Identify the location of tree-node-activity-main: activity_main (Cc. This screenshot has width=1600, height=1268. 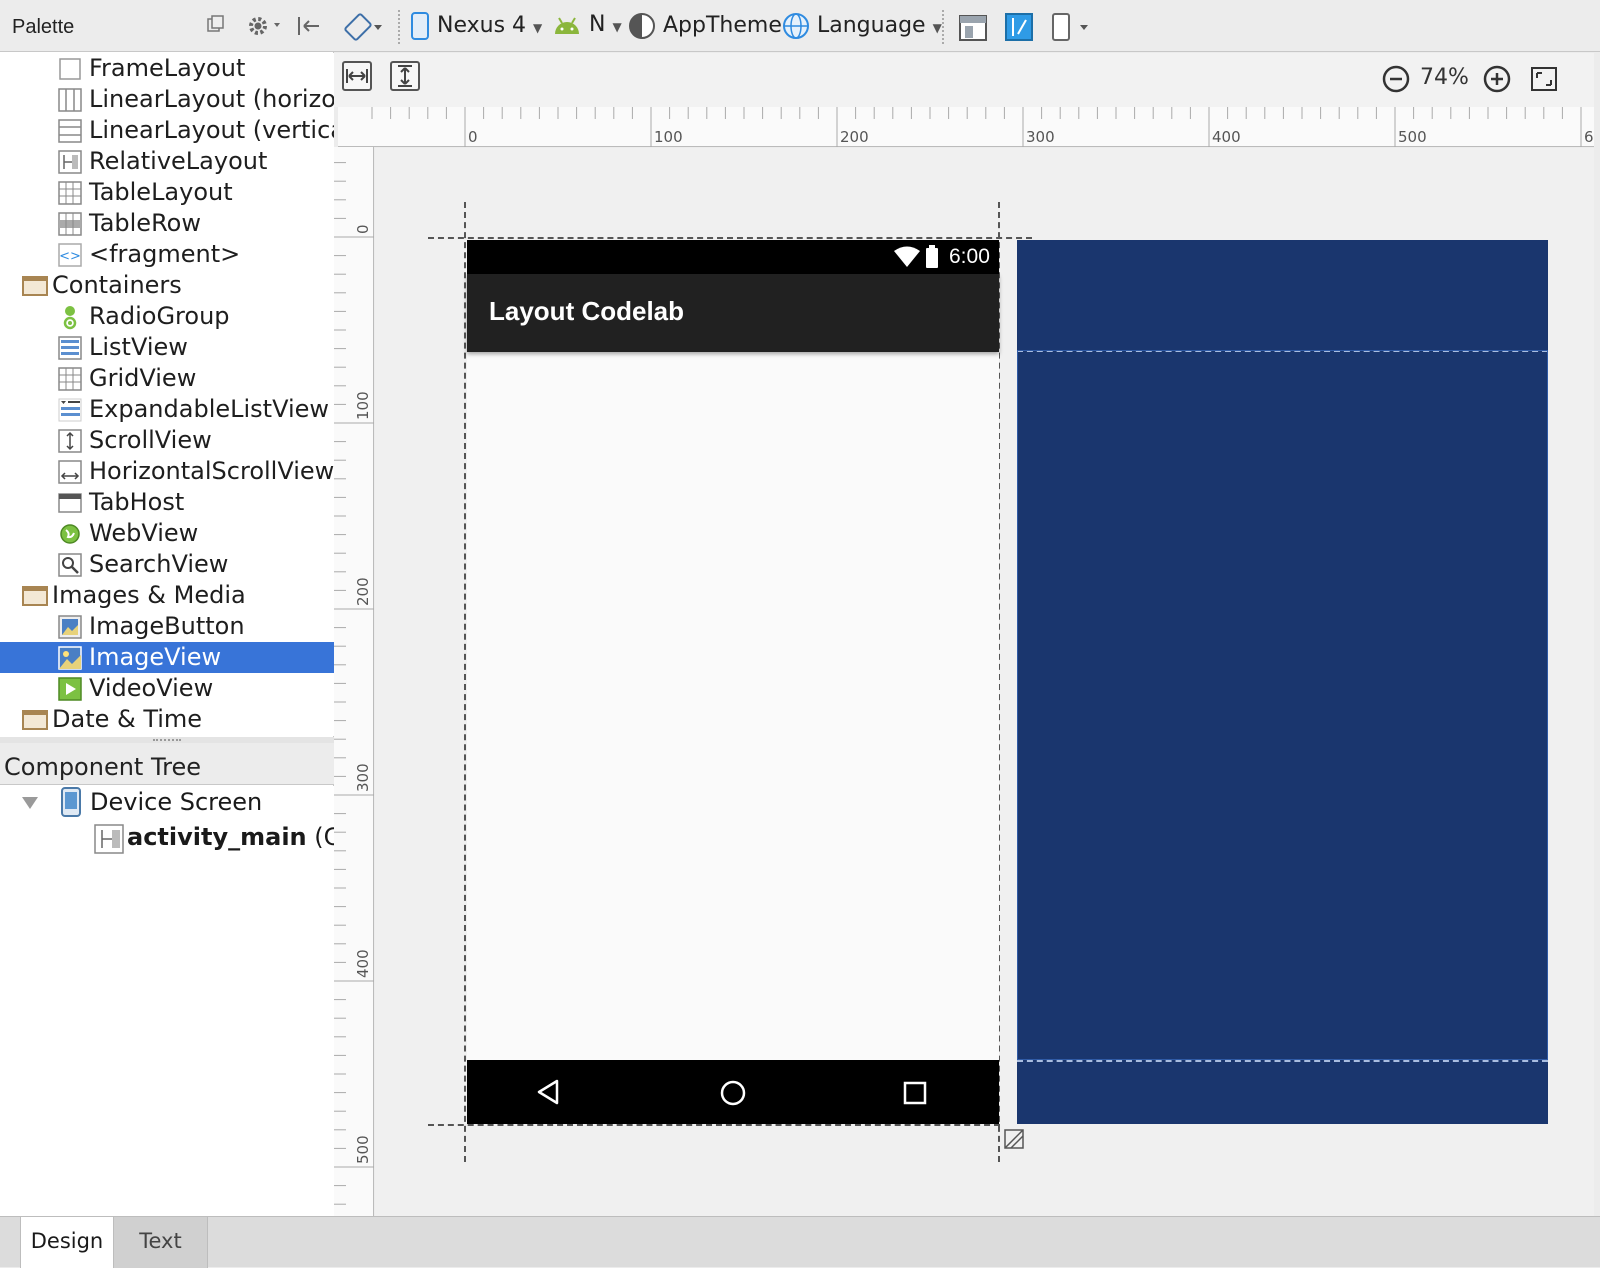
(167, 838).